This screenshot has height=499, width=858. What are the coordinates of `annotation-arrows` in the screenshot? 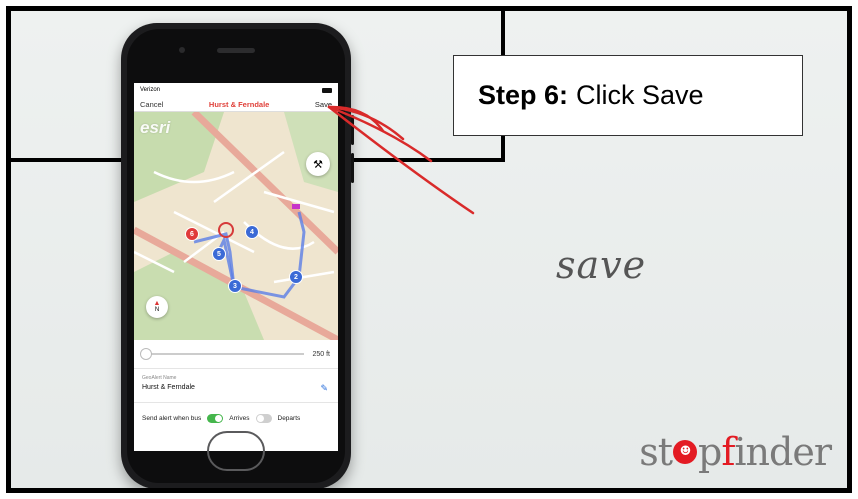 It's located at (401, 160).